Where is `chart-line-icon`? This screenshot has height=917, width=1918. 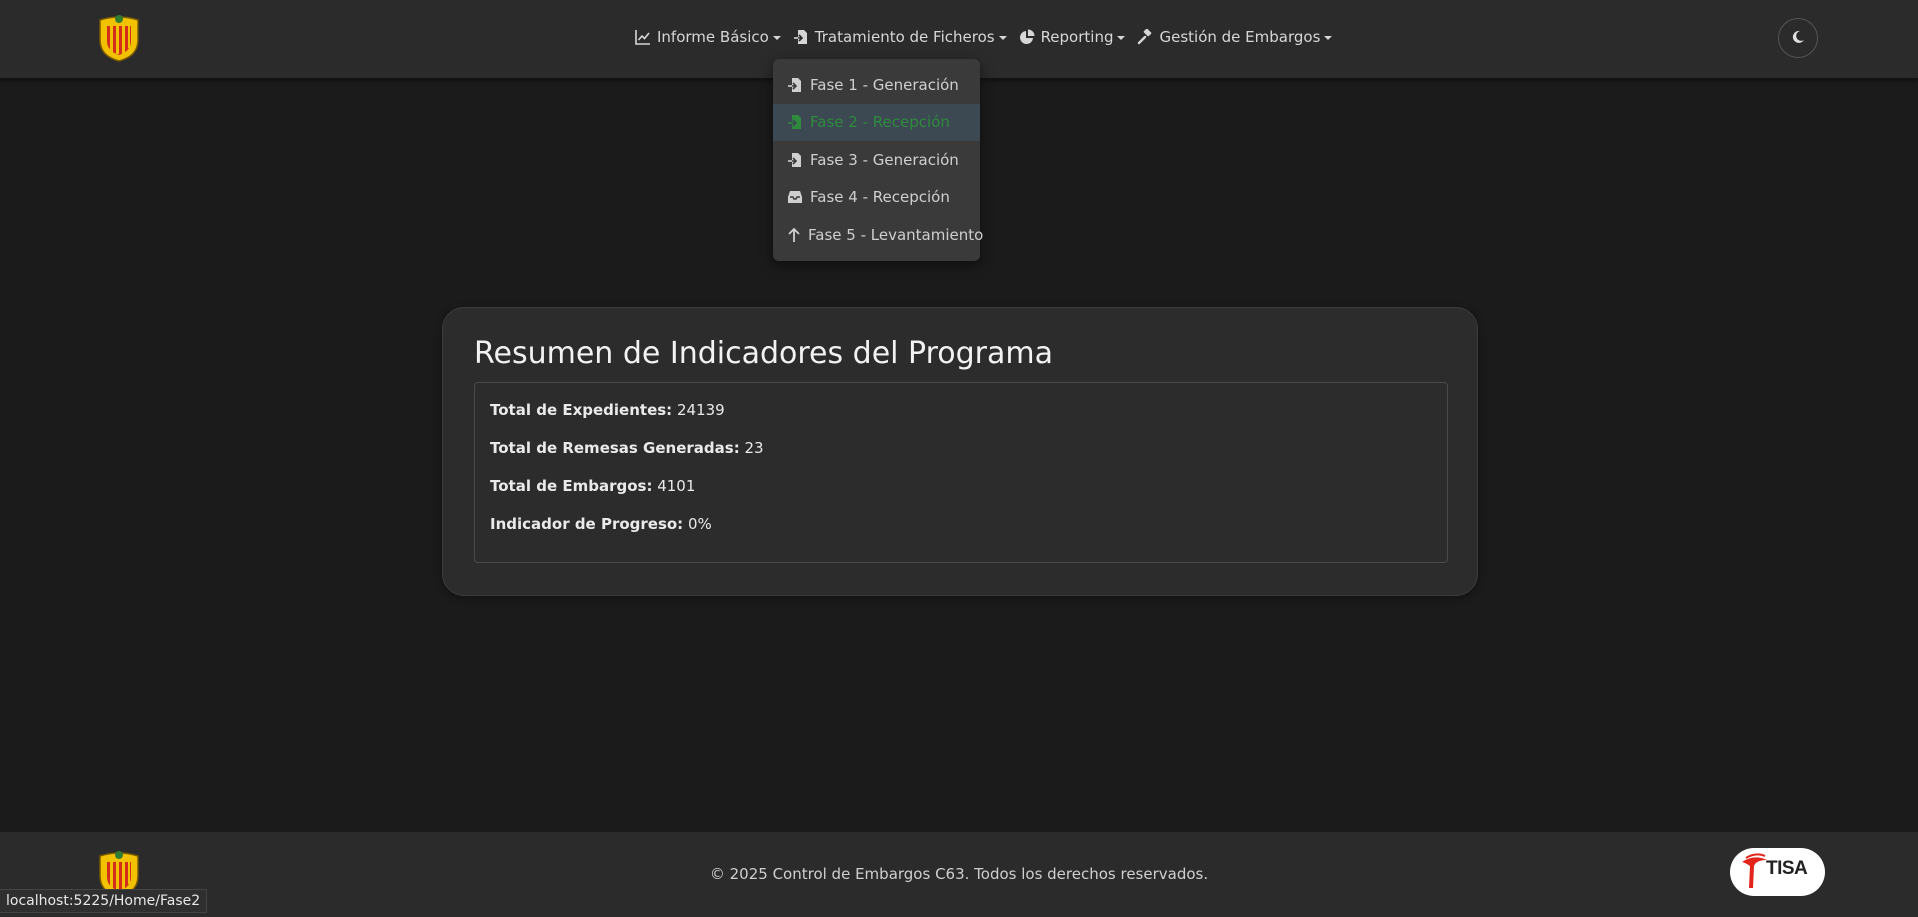
chart-line-icon is located at coordinates (643, 37).